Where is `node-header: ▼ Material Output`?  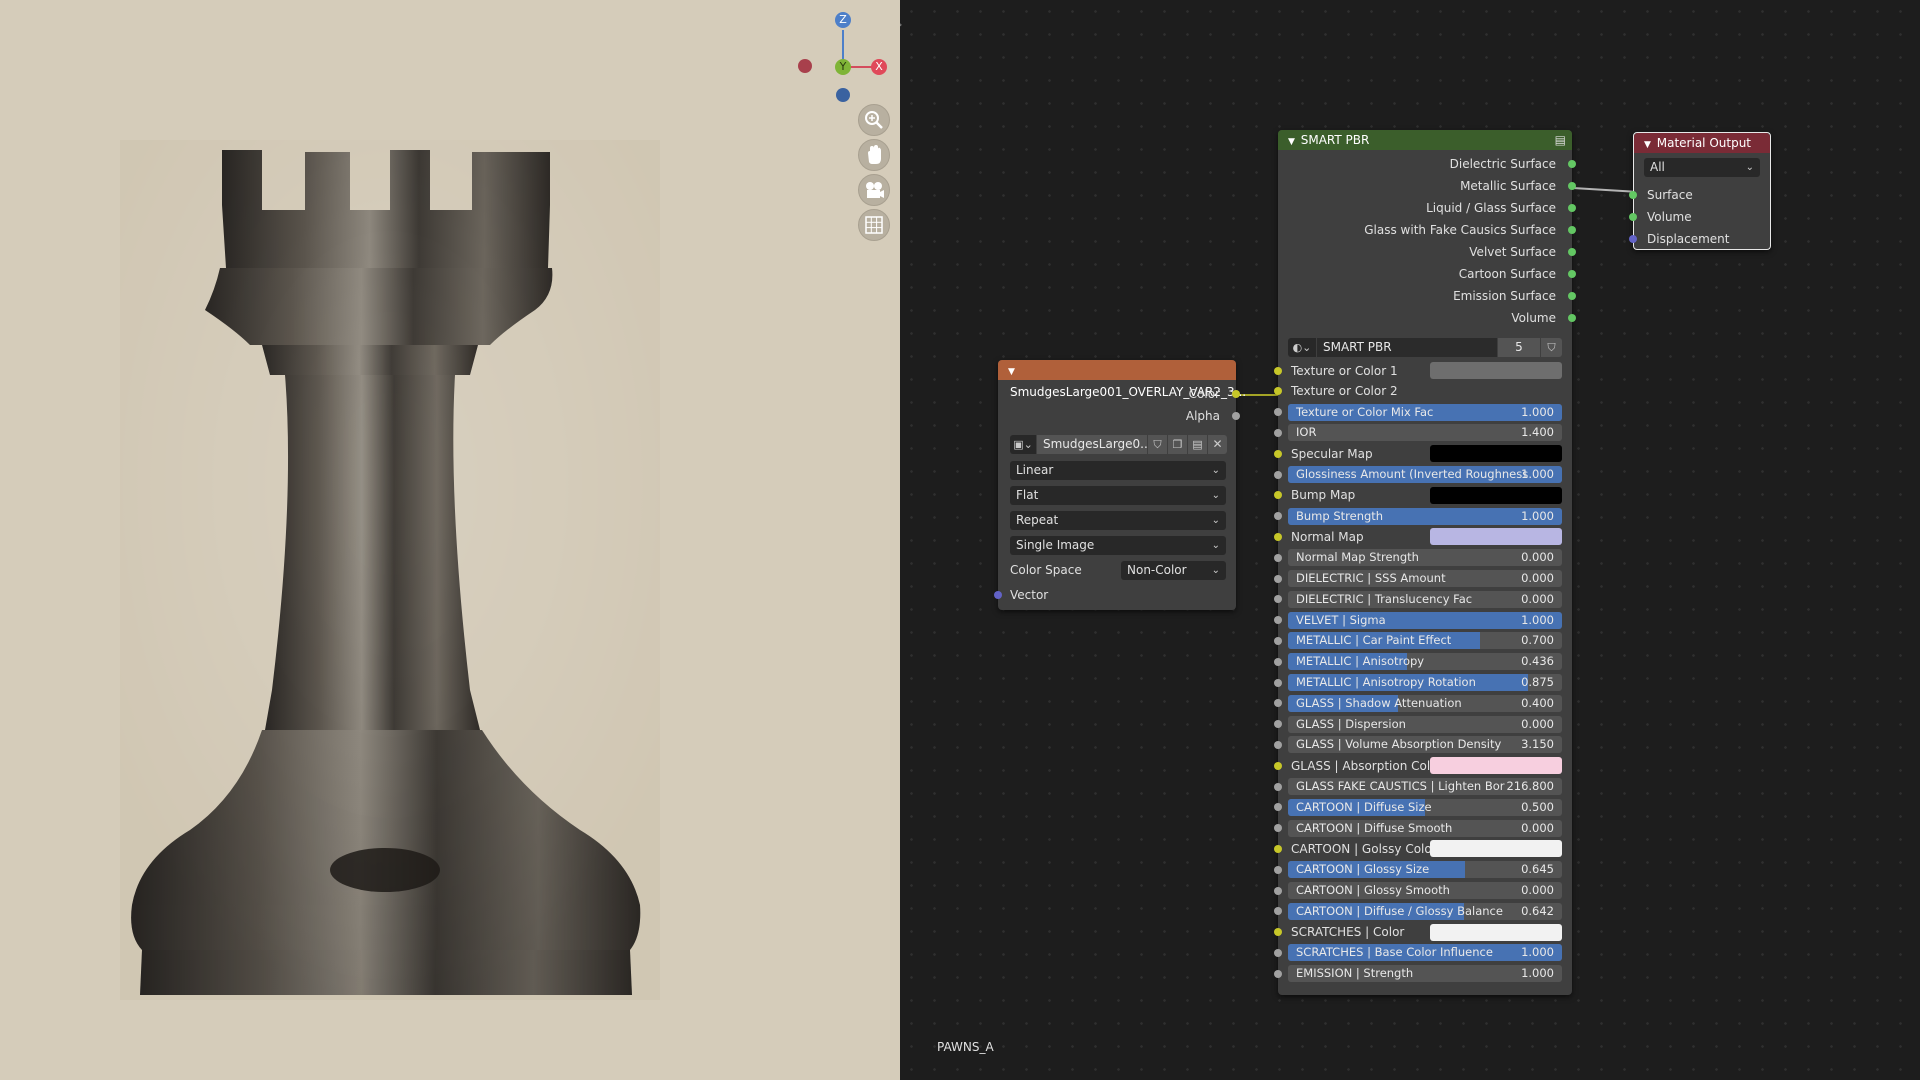
node-header: ▼ Material Output is located at coordinates (1702, 143).